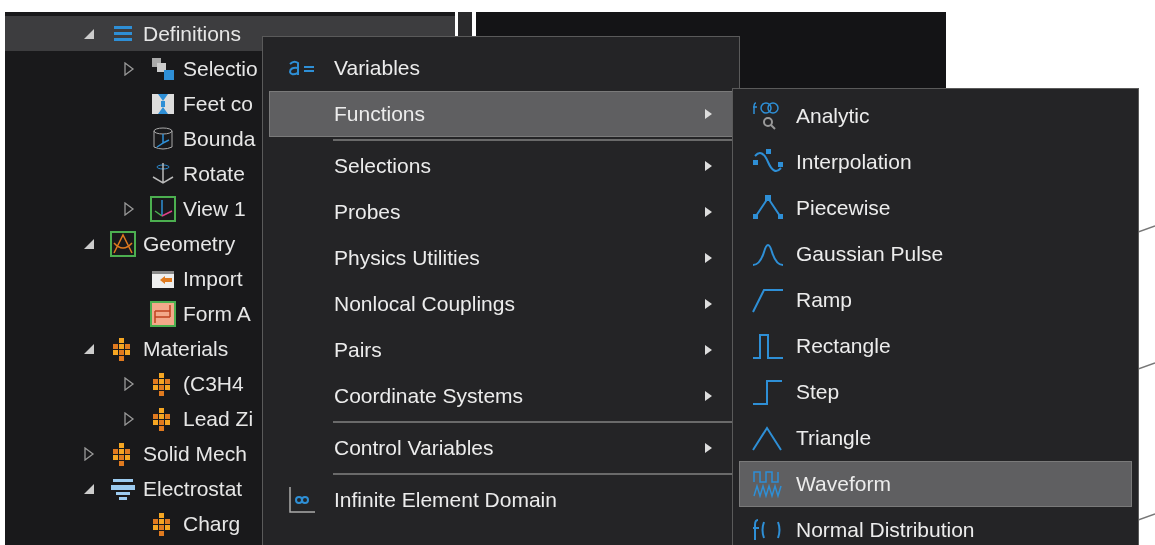 The height and width of the screenshot is (545, 1155). I want to click on menu-item: Ramp, so click(935, 300).